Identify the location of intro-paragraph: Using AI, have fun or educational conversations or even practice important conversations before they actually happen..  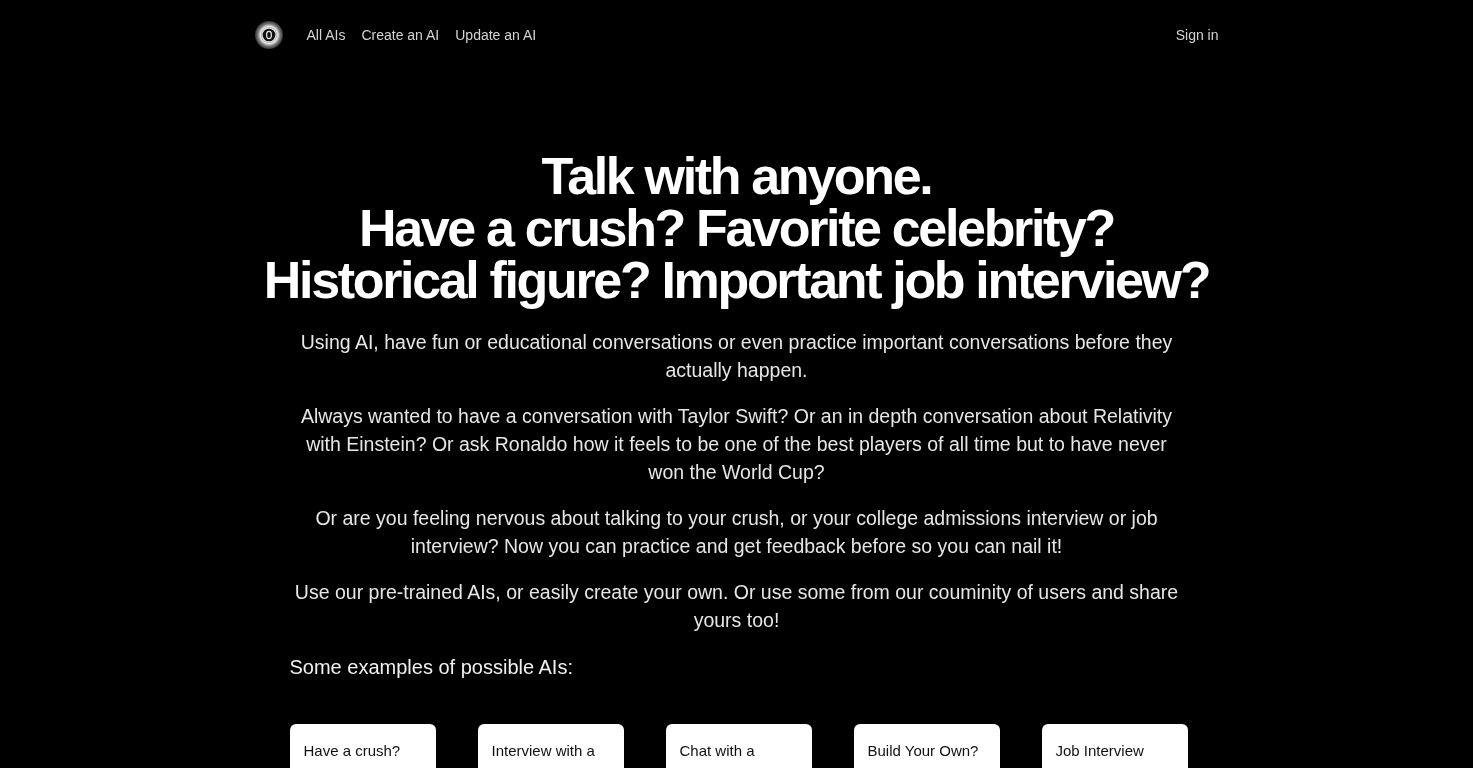
(736, 356).